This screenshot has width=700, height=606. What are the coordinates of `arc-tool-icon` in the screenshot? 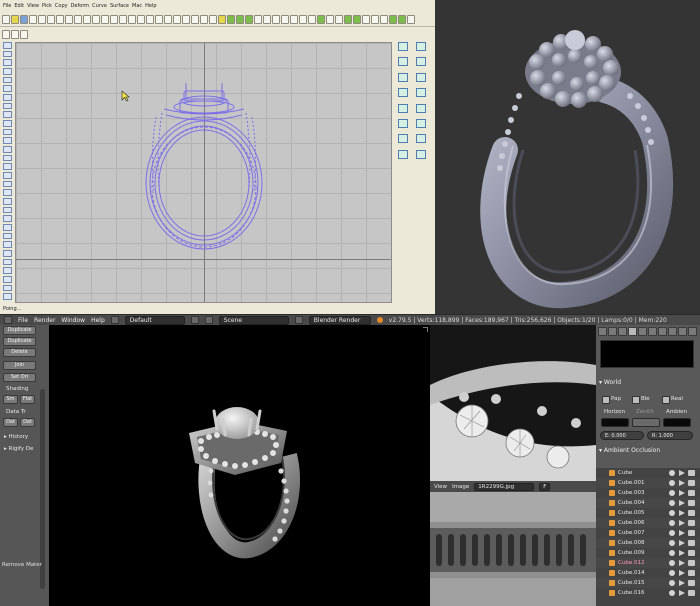 It's located at (7, 89).